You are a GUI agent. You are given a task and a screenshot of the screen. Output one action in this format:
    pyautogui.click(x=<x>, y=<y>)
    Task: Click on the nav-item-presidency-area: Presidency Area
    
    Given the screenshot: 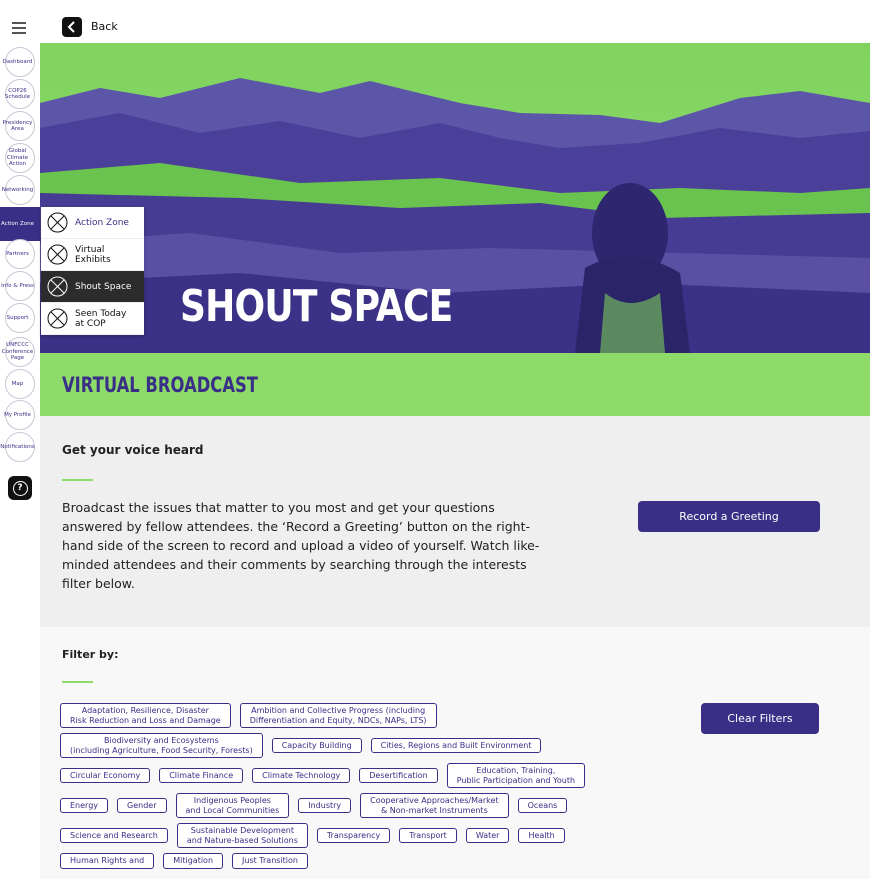 What is the action you would take?
    pyautogui.click(x=19, y=126)
    